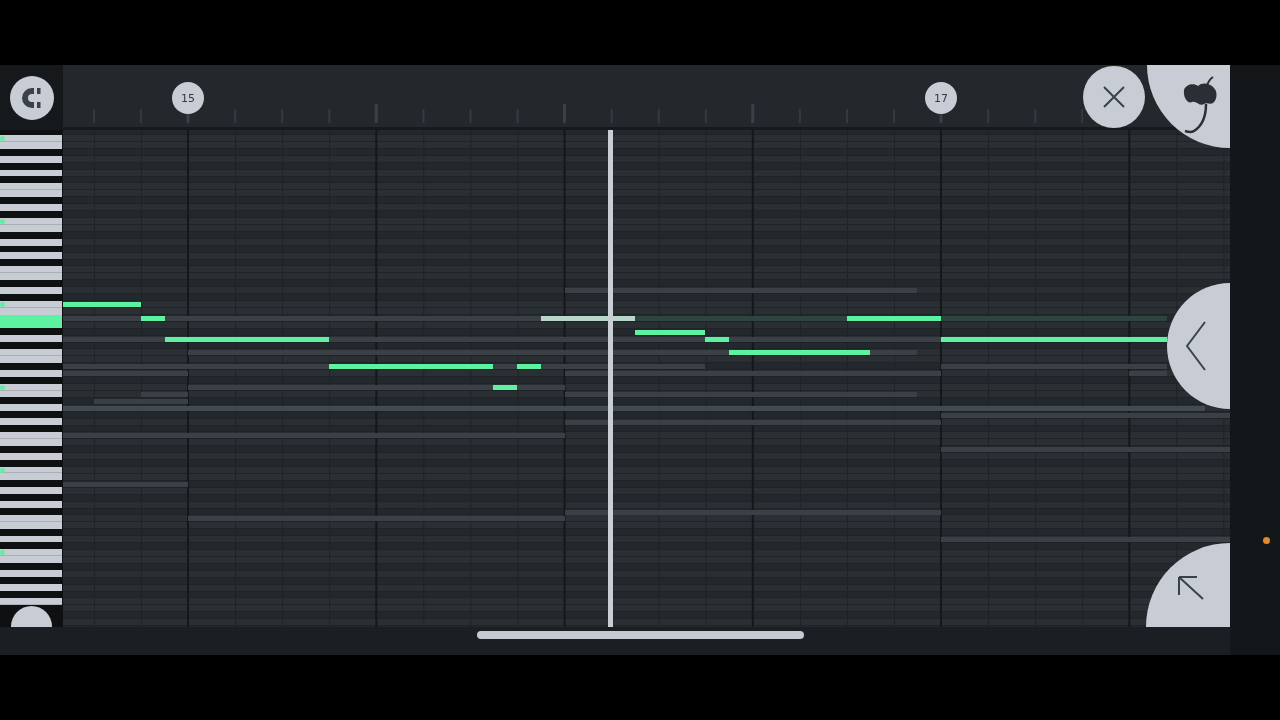 This screenshot has width=1280, height=720. Describe the element at coordinates (941, 98) in the screenshot. I see `bar-number: 17` at that location.